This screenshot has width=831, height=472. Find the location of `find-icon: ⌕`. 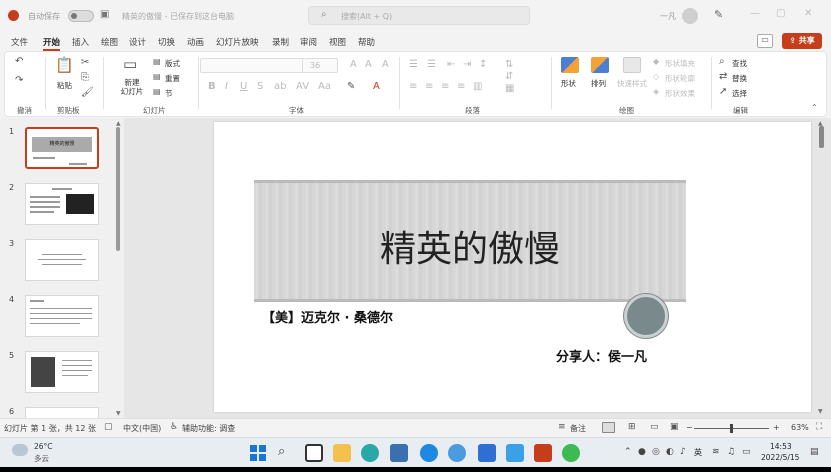

find-icon: ⌕ is located at coordinates (722, 62).